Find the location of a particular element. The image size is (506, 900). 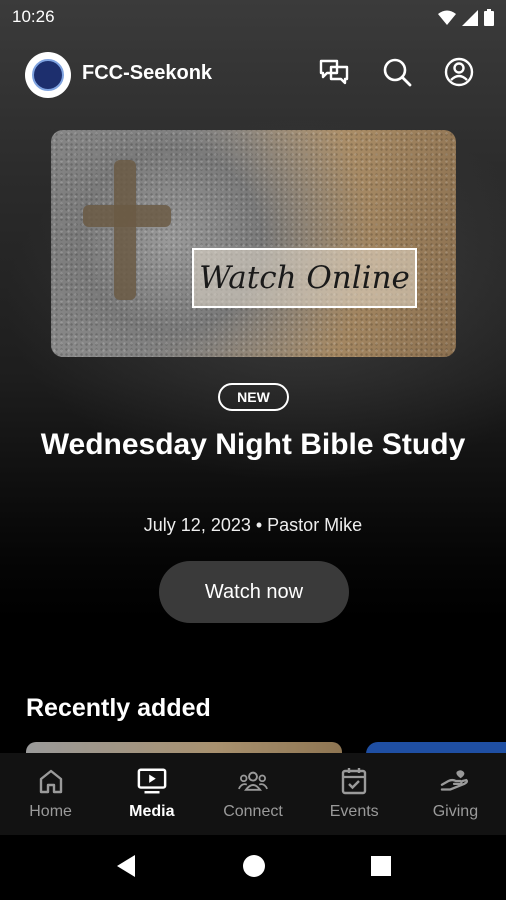

back-button is located at coordinates (126, 868).